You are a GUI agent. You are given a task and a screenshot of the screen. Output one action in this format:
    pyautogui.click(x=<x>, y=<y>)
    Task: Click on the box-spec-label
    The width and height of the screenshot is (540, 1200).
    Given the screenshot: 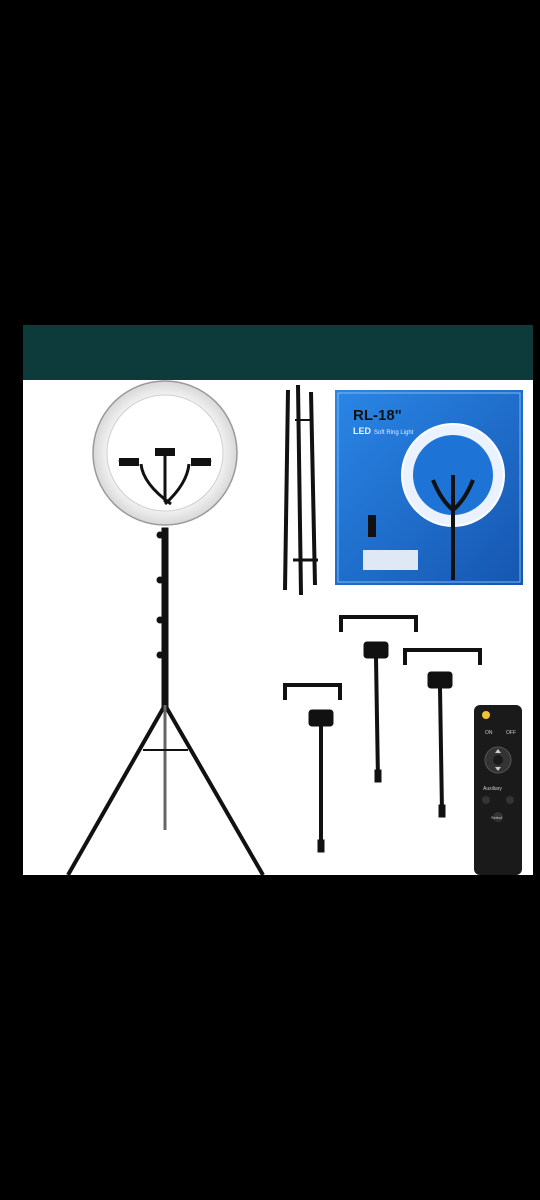 What is the action you would take?
    pyautogui.click(x=390, y=560)
    